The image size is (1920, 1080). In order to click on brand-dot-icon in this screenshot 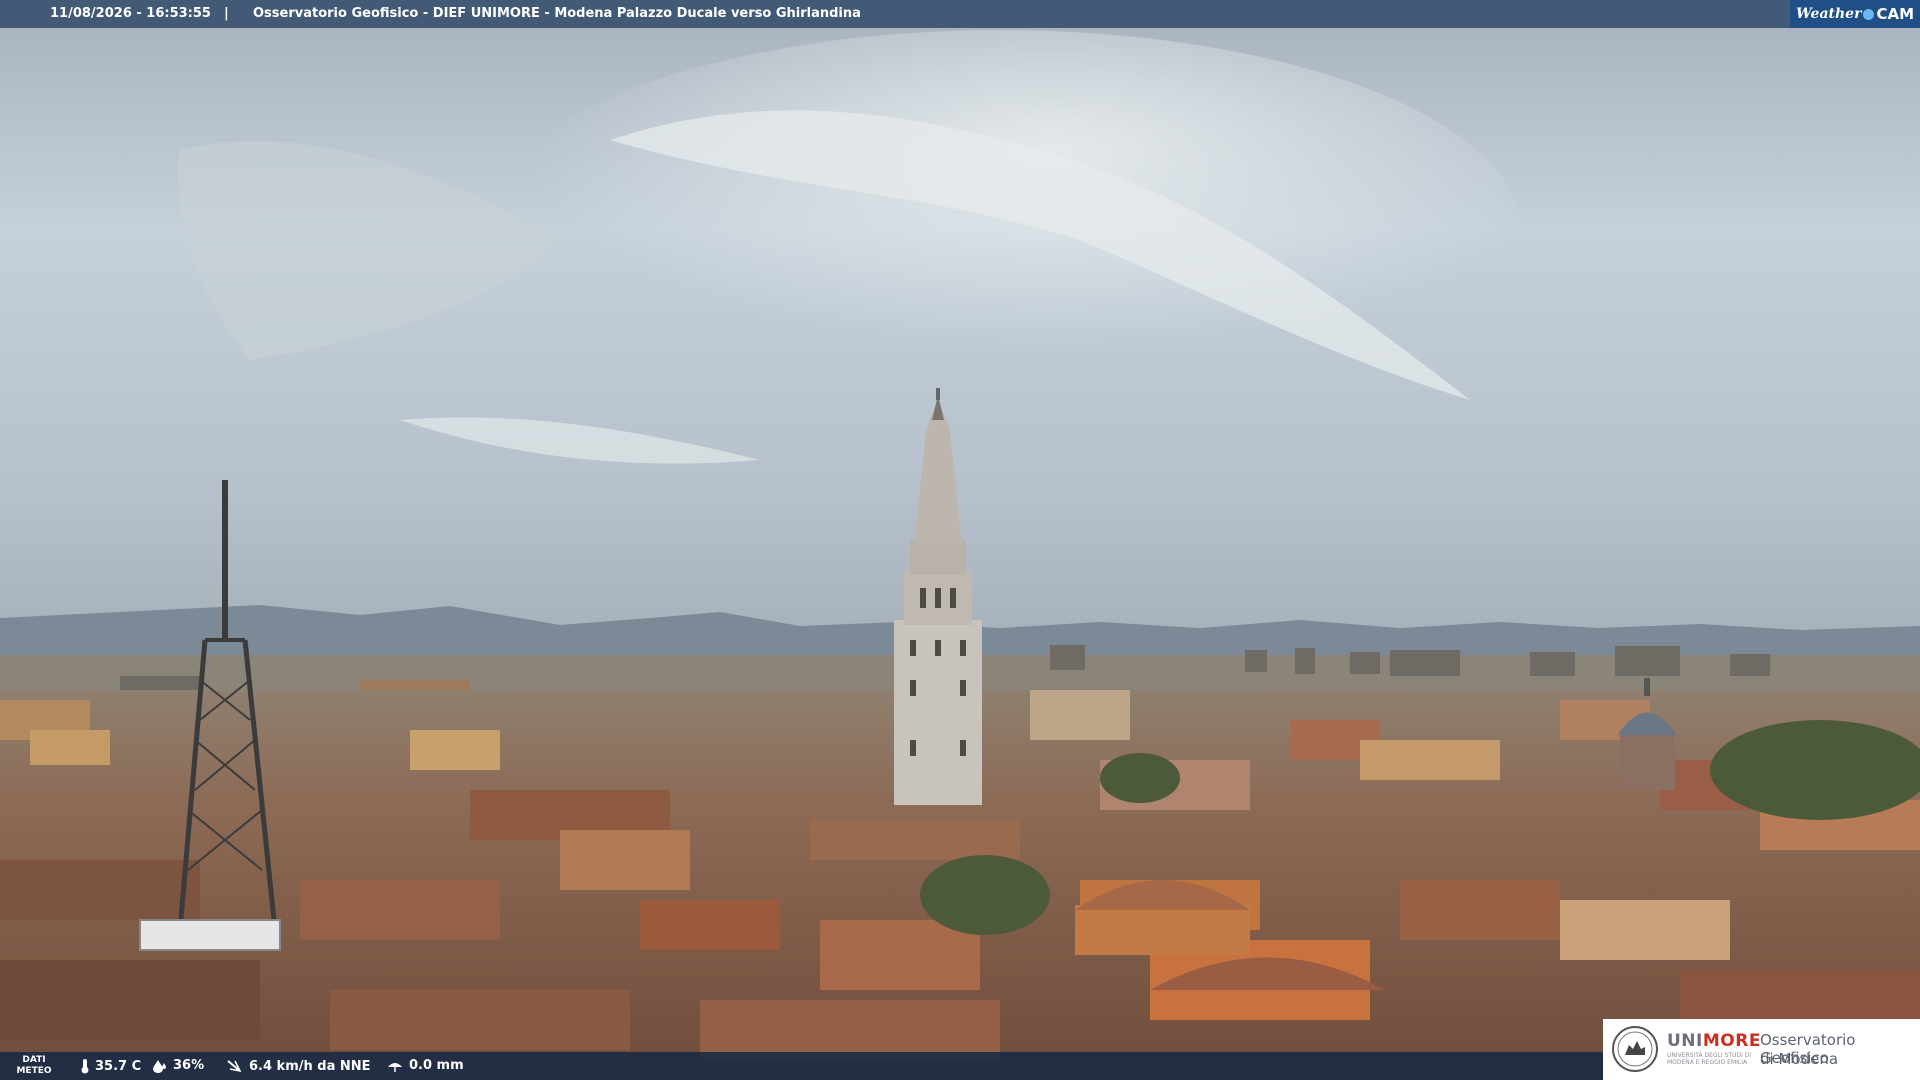, I will do `click(1869, 14)`.